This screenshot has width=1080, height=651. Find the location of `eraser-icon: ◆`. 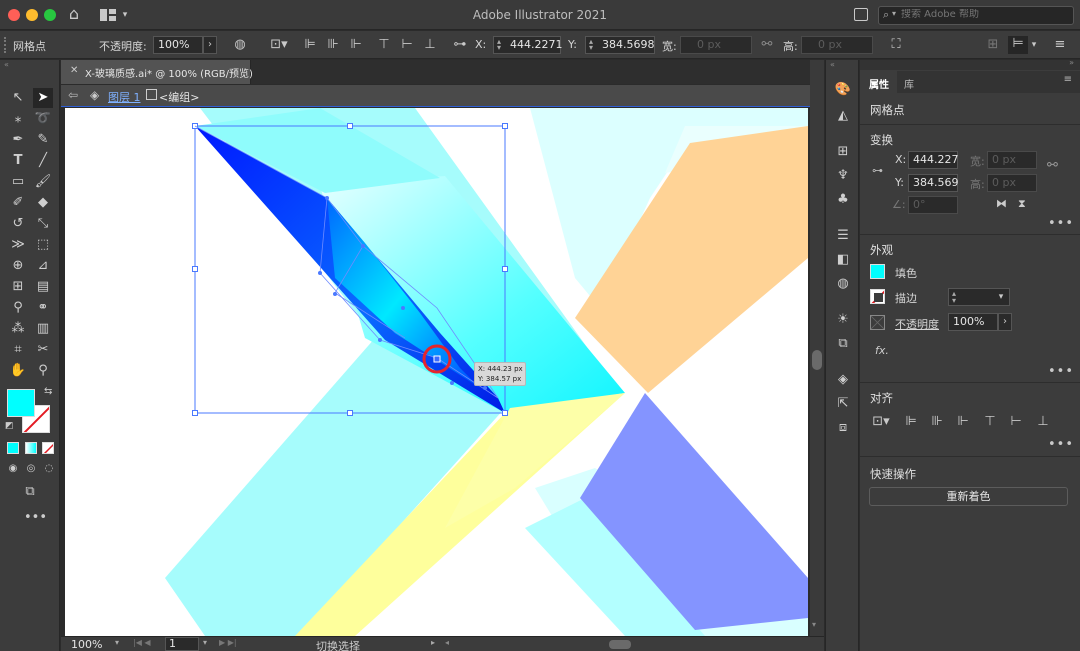

eraser-icon: ◆ is located at coordinates (43, 203).